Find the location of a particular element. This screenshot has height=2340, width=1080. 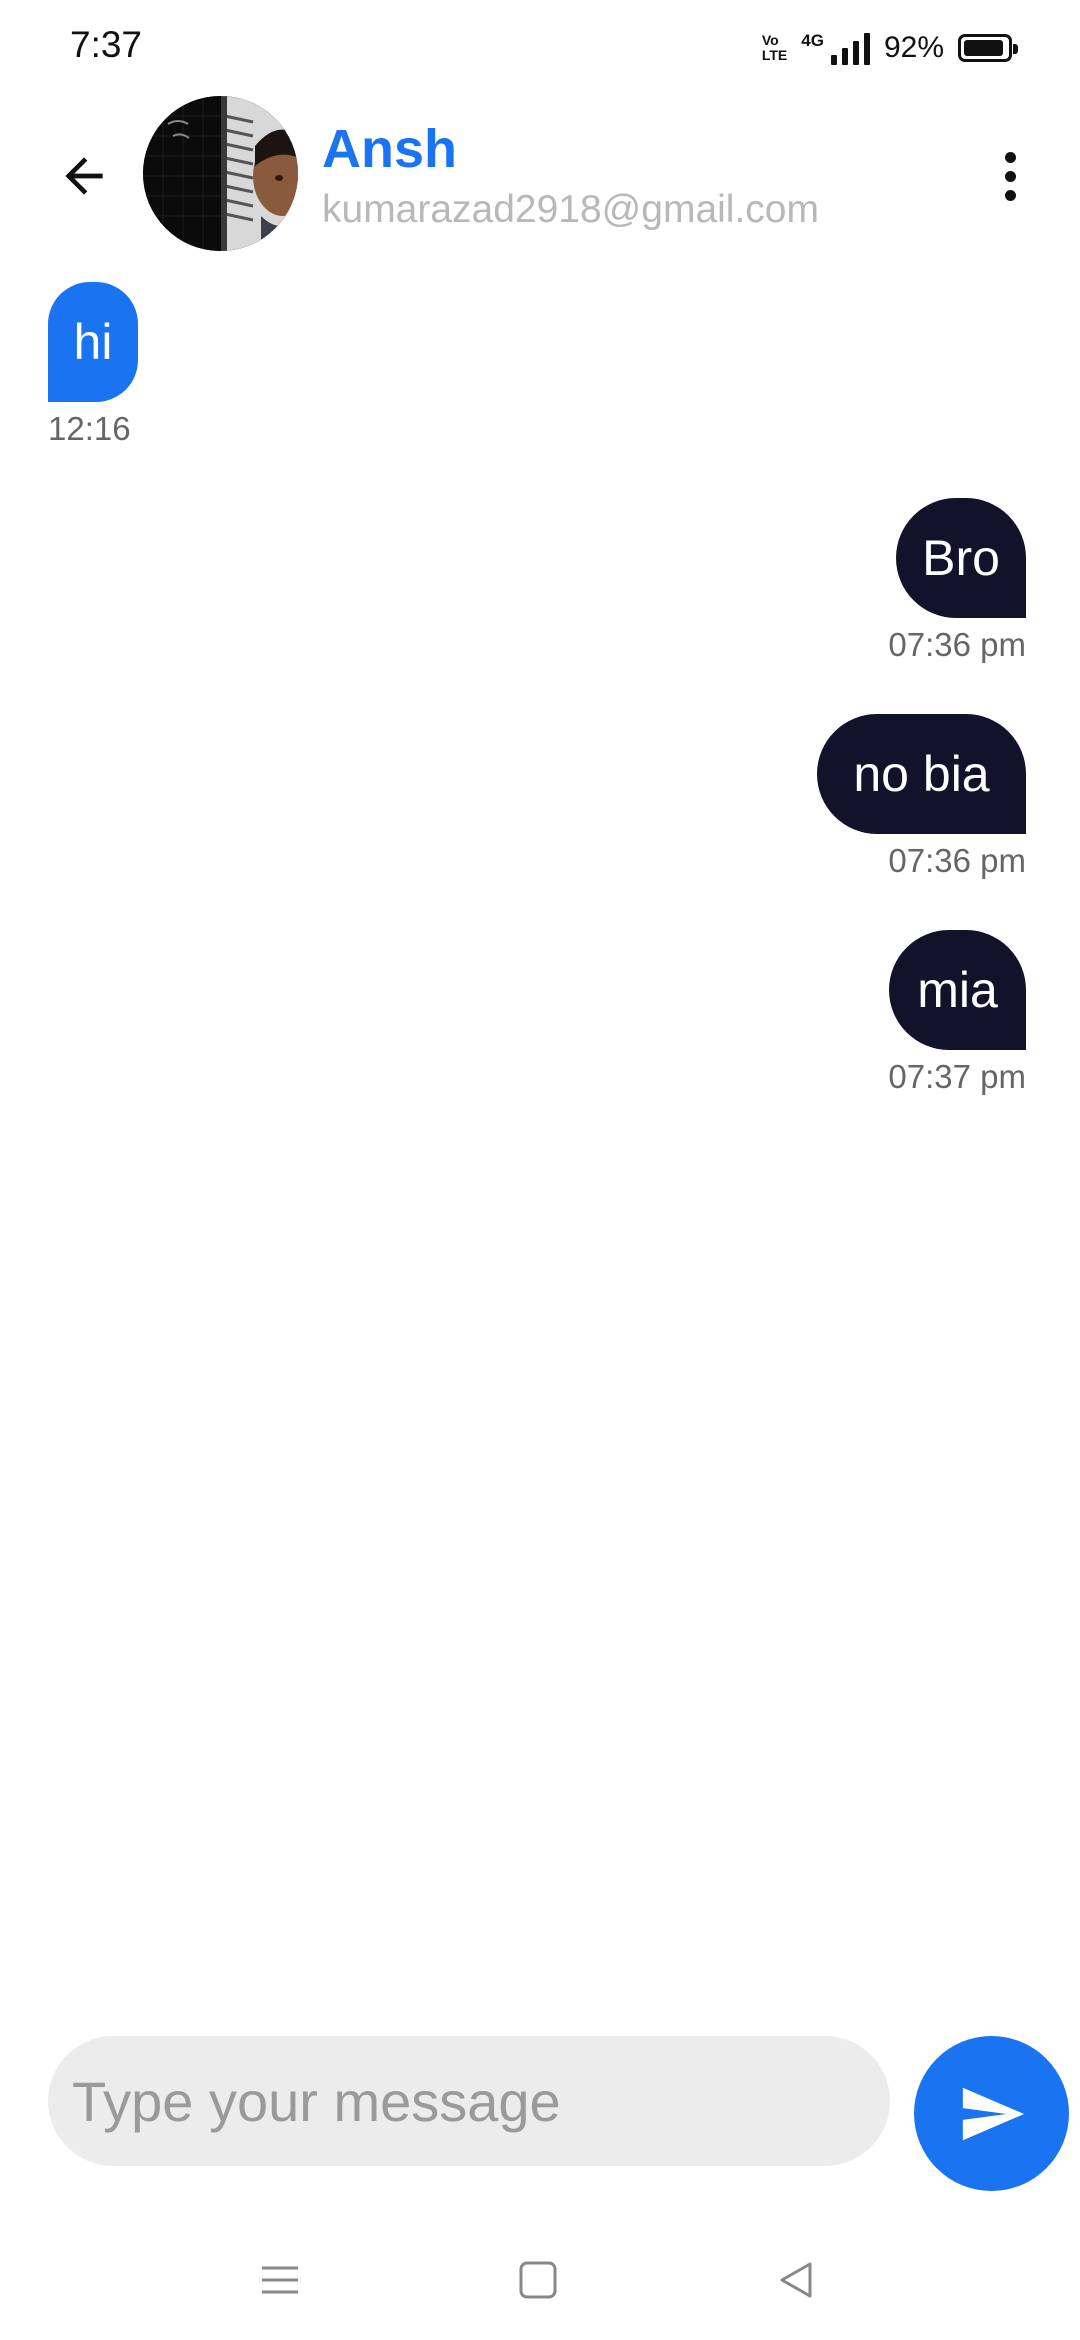

system-navigation-bar is located at coordinates (540, 2280).